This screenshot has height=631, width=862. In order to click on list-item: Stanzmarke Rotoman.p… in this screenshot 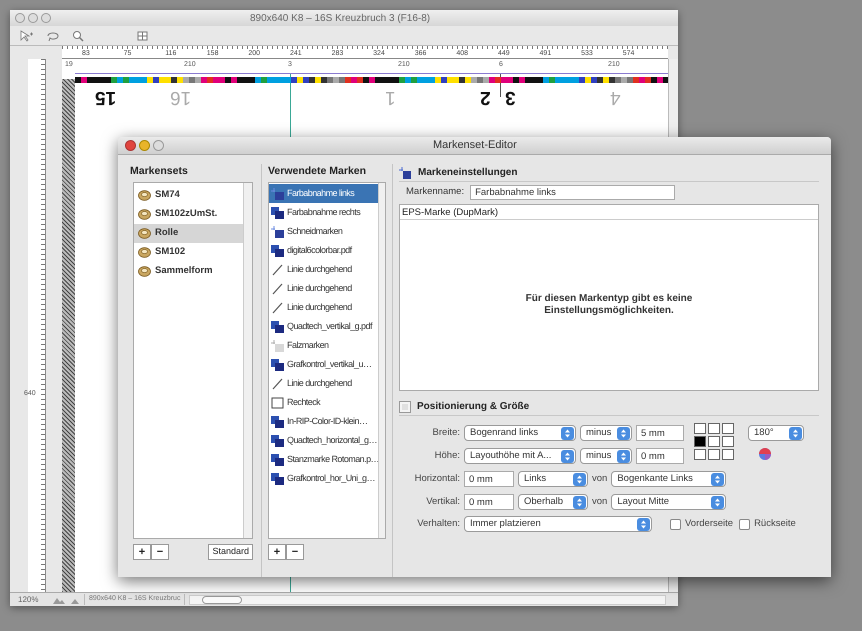, I will do `click(323, 459)`.